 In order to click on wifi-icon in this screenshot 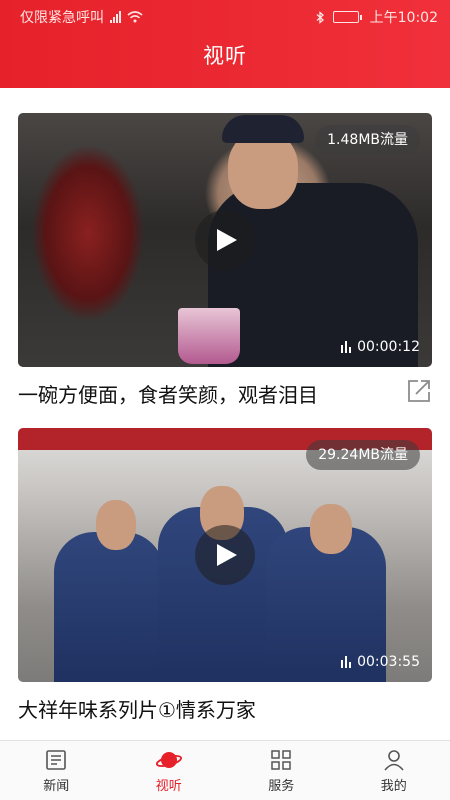, I will do `click(135, 17)`.